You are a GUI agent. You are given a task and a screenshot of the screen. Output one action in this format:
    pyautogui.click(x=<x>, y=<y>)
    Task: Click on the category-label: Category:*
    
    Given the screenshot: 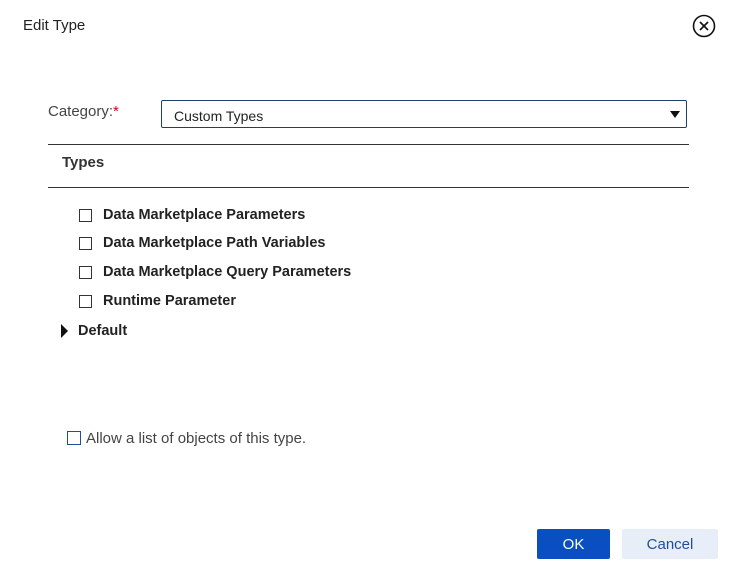 What is the action you would take?
    pyautogui.click(x=83, y=111)
    